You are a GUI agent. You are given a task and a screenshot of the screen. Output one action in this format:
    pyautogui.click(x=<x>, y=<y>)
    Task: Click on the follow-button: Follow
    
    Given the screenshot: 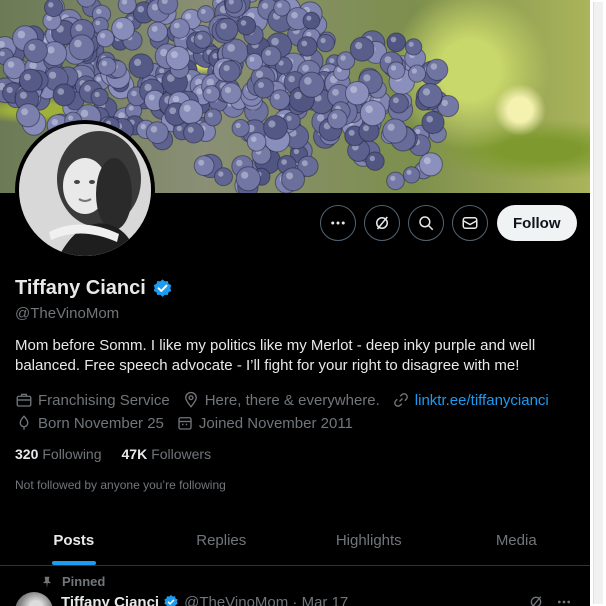 What is the action you would take?
    pyautogui.click(x=537, y=223)
    